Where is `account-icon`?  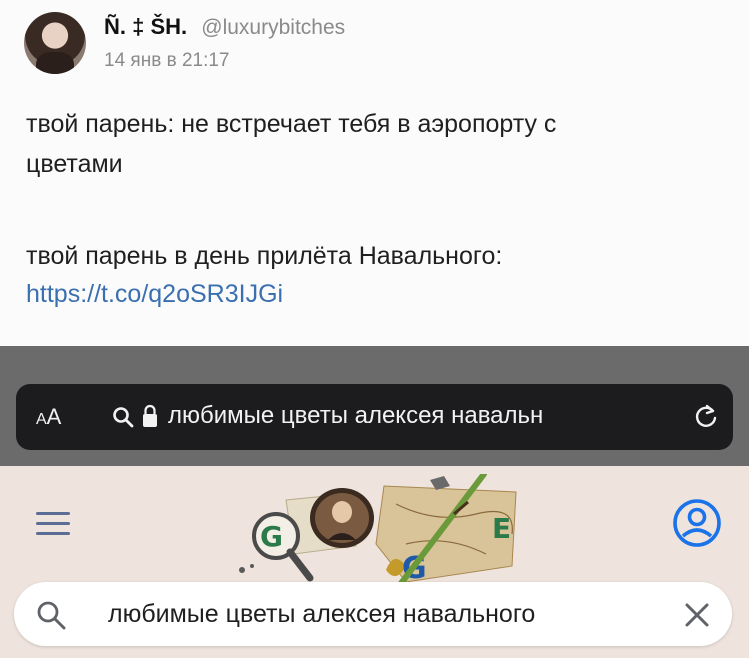
account-icon is located at coordinates (697, 523).